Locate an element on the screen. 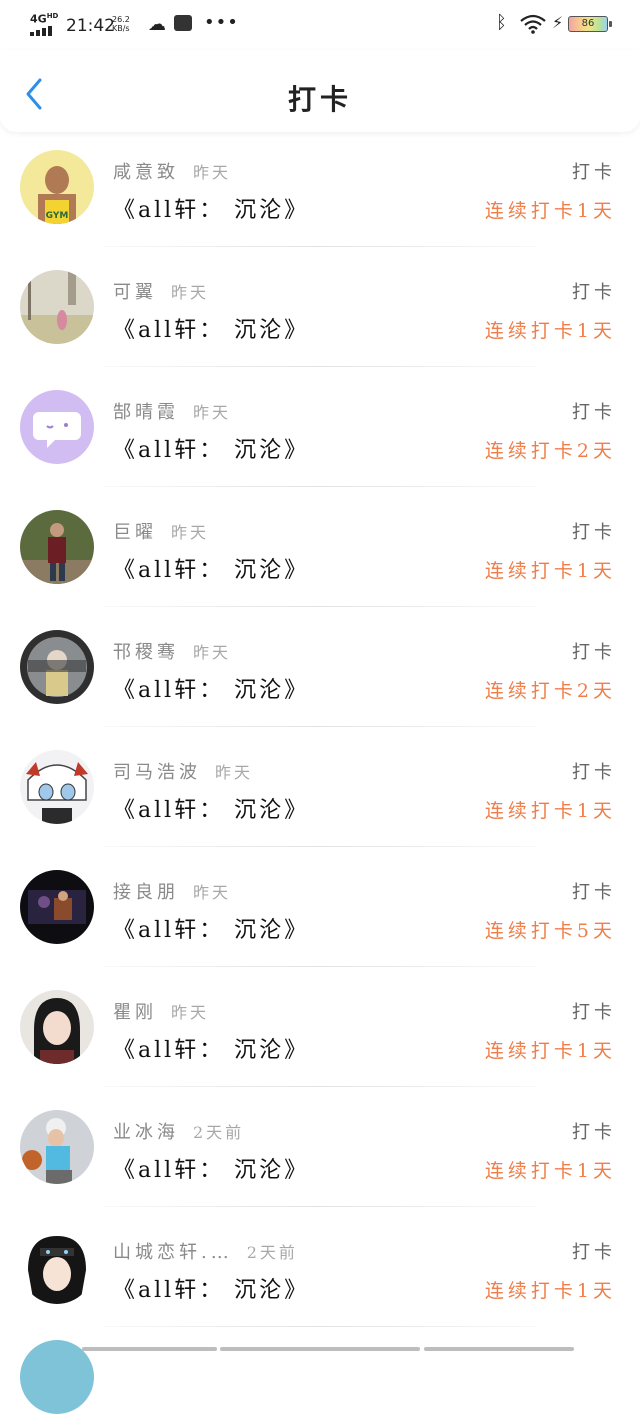 This screenshot has height=1414, width=640. list-item: 郜晴霞 昨天 《all轩： 沉沦》 打卡 连续打卡2天 is located at coordinates (320, 440).